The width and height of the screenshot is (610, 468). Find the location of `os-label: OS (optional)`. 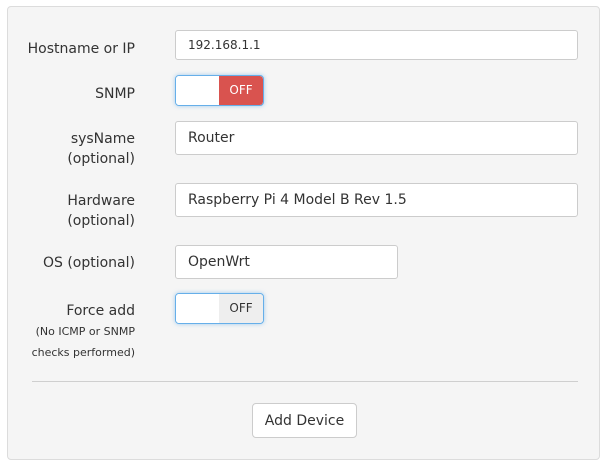

os-label: OS (optional) is located at coordinates (88, 263).